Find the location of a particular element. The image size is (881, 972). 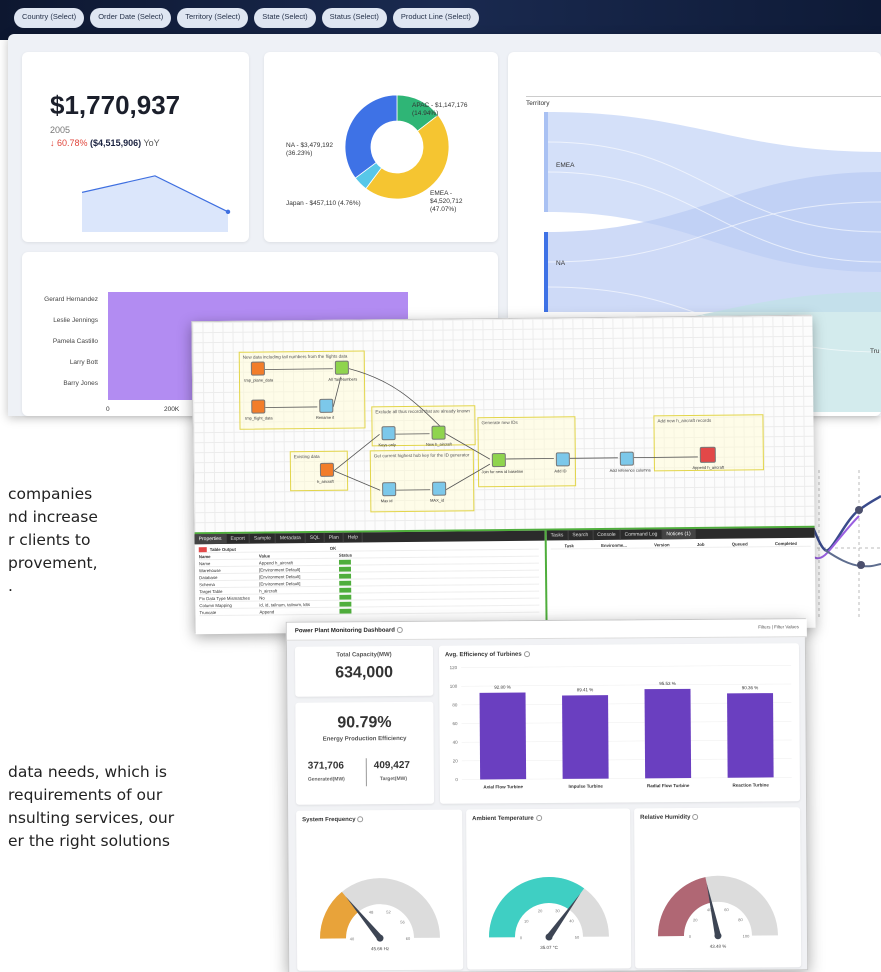

node-label: Rename it is located at coordinates (325, 417).